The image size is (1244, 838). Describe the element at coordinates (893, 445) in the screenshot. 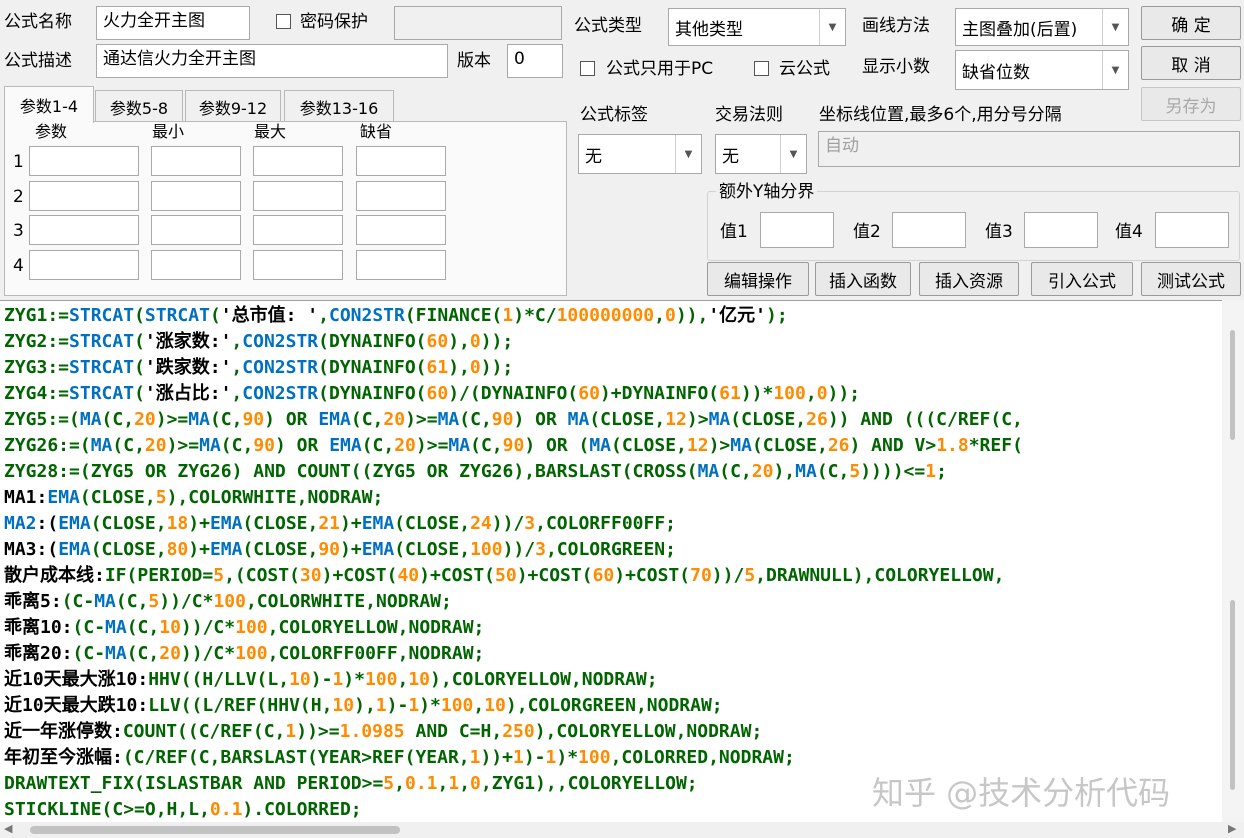

I see `code-token: ) AND V>` at that location.